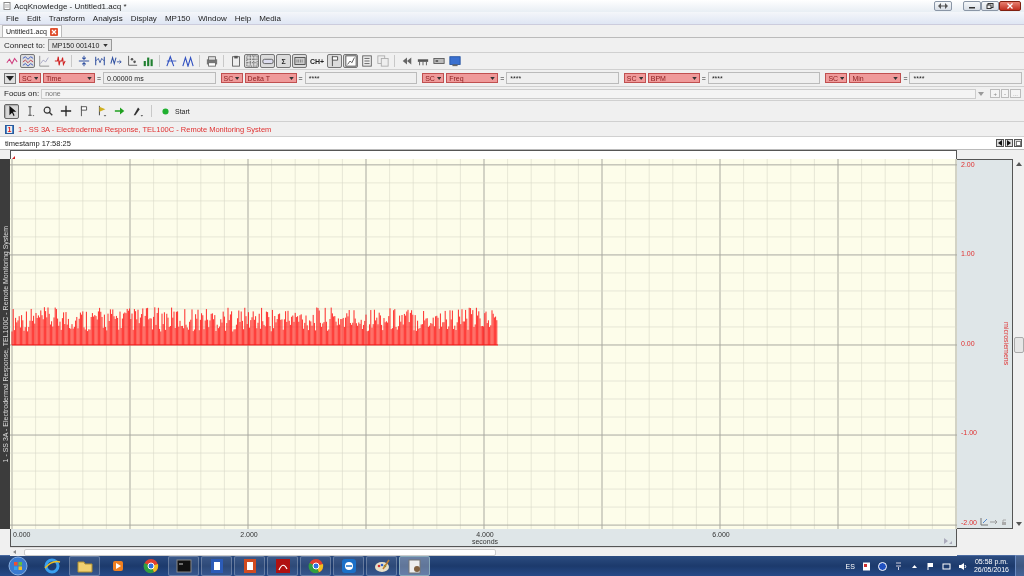 This screenshot has width=1024, height=576. Describe the element at coordinates (143, 18) in the screenshot. I see `menu-item: Display` at that location.